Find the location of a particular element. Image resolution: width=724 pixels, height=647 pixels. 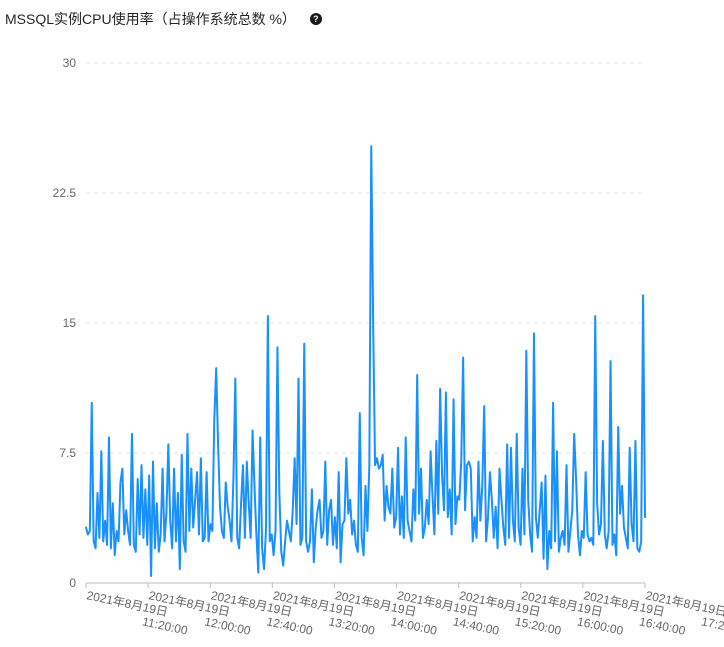

y-tick-label: 7.5 is located at coordinates (67, 453).